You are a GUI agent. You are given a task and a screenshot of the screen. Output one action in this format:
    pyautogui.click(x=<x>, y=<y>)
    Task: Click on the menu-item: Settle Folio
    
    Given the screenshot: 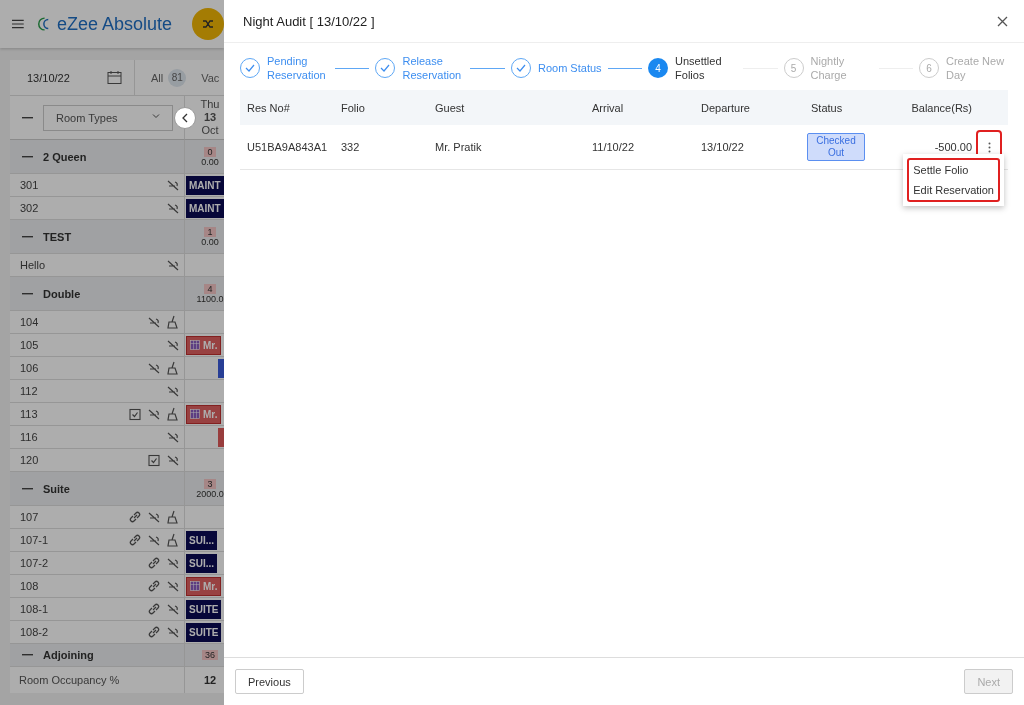 What is the action you would take?
    pyautogui.click(x=953, y=170)
    